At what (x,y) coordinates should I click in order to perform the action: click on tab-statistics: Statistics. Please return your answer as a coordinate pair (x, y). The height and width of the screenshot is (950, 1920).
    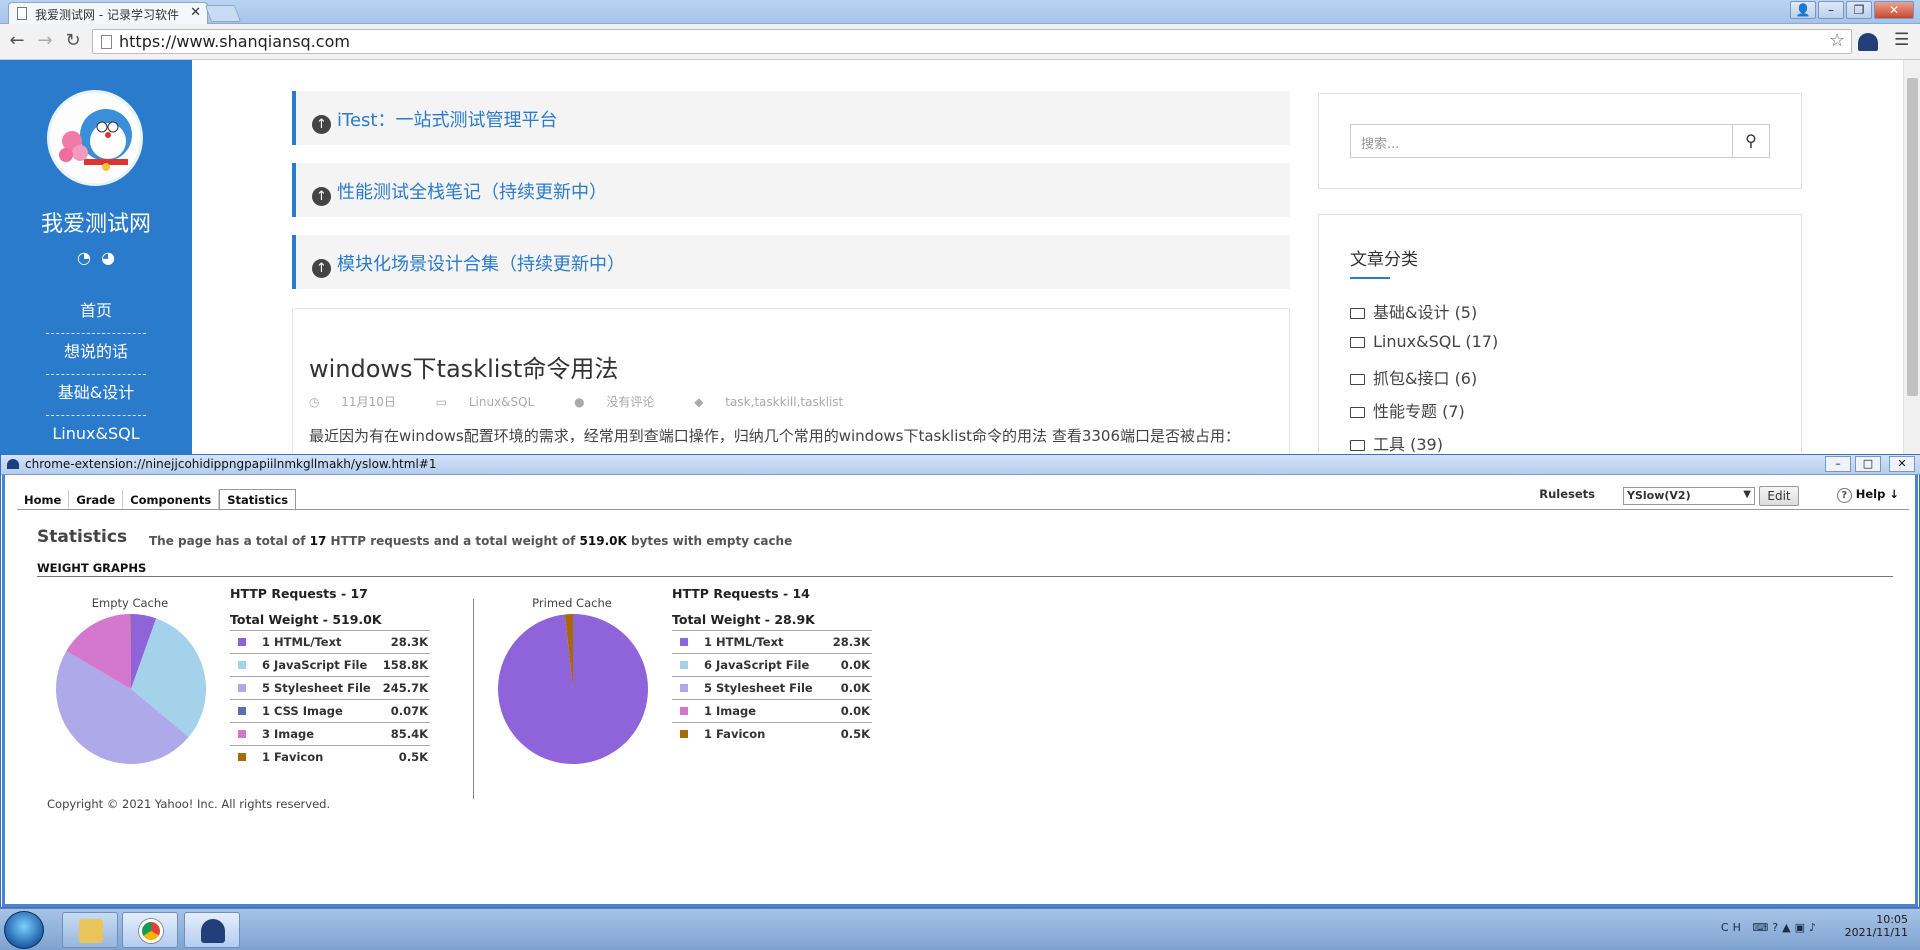
    Looking at the image, I should click on (258, 500).